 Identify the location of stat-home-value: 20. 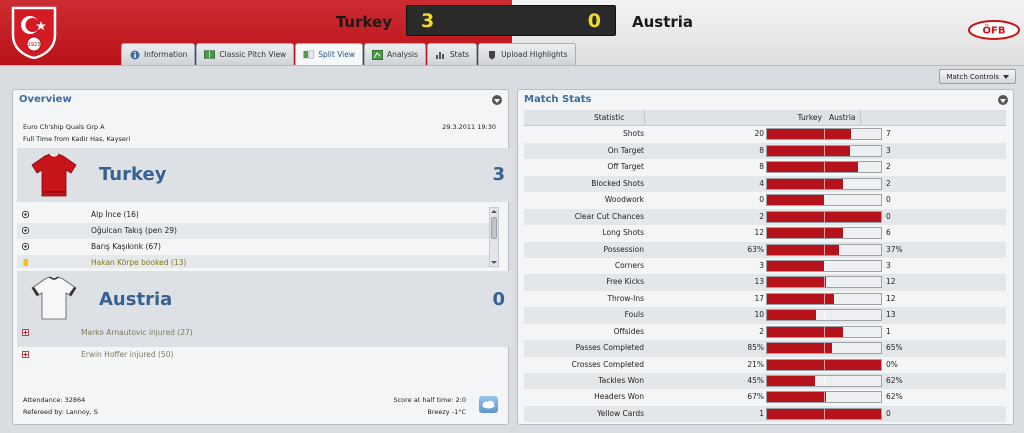
(759, 134).